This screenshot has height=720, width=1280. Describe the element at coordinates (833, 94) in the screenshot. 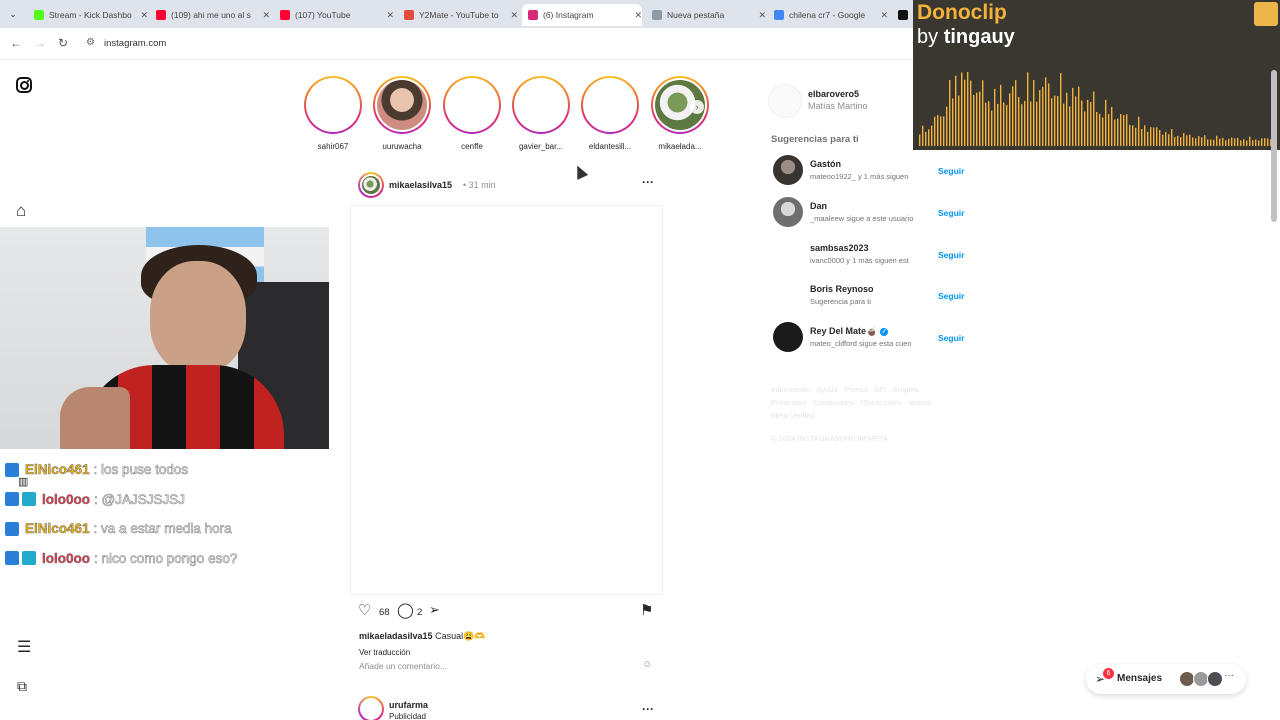

I see `current-user-username: elbarovero5` at that location.